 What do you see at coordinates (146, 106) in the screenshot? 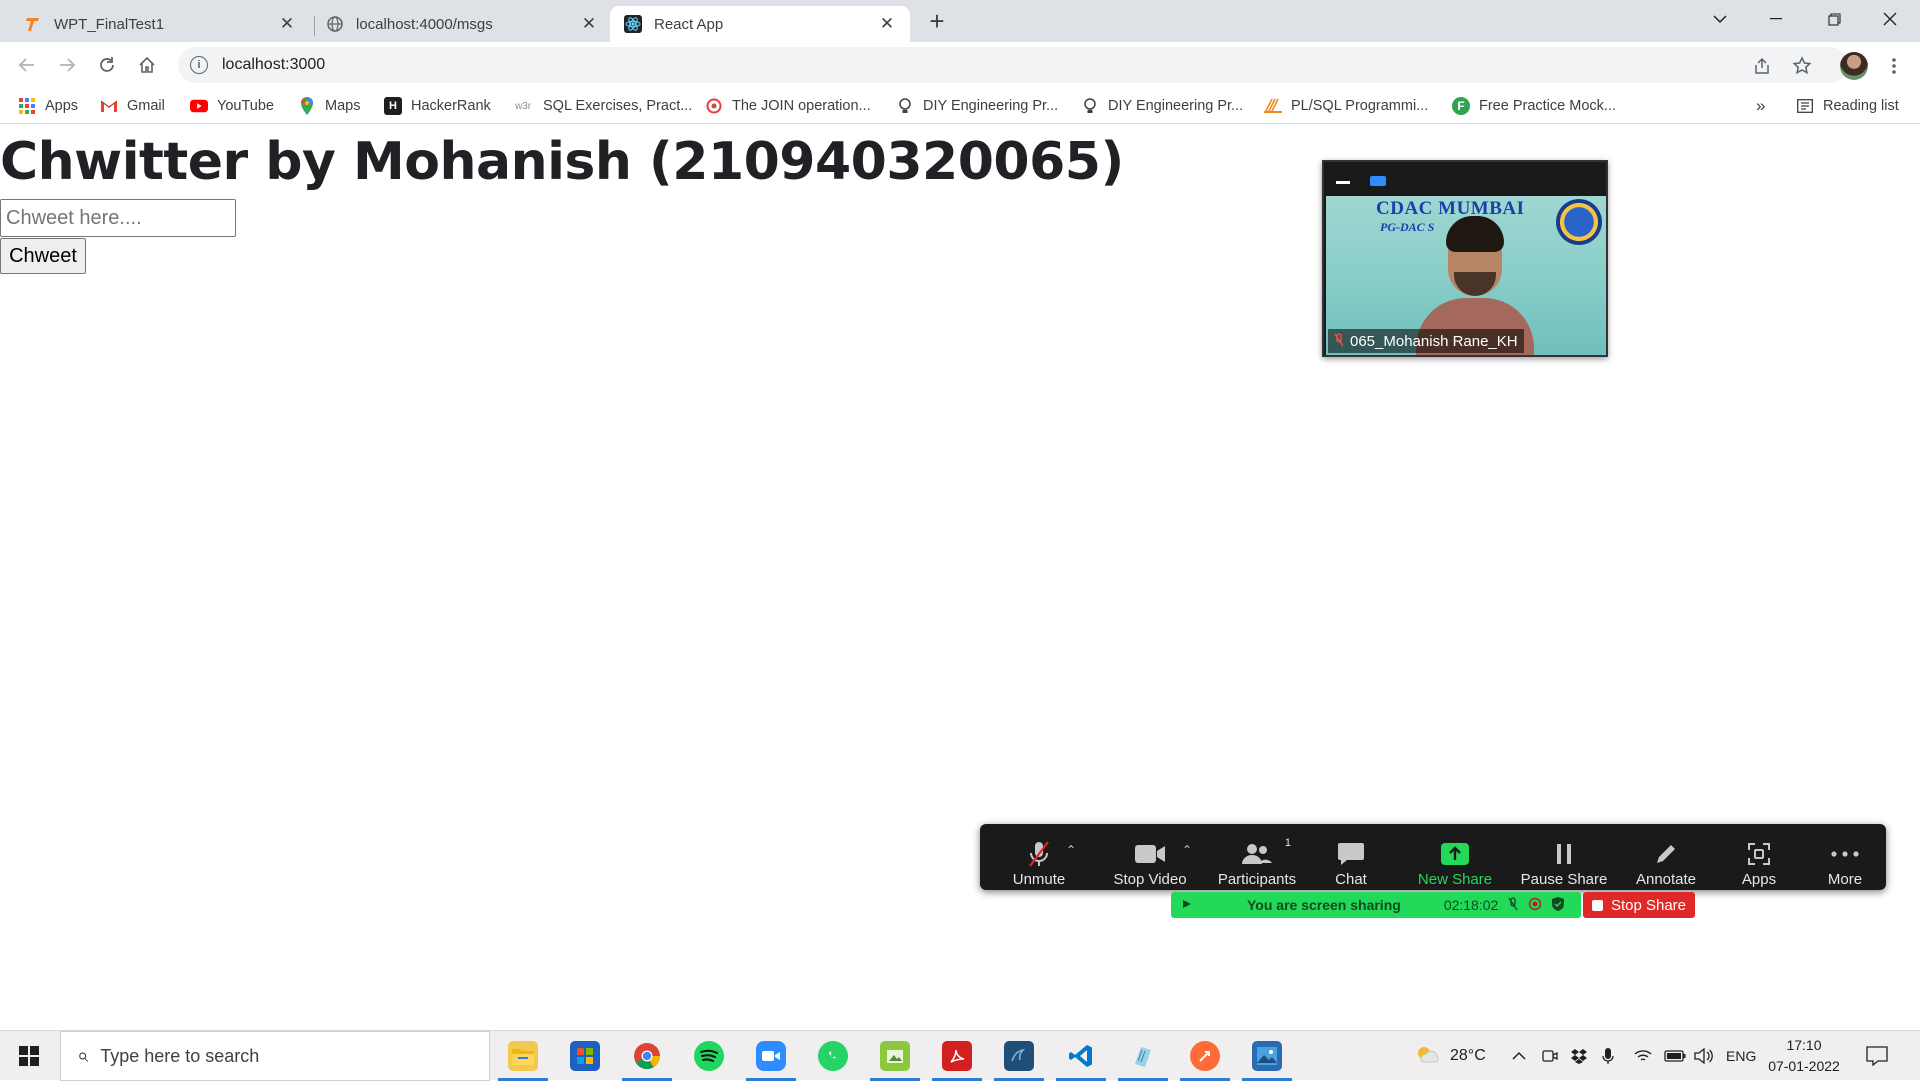
I see `bookmark-label: Gmail` at bounding box center [146, 106].